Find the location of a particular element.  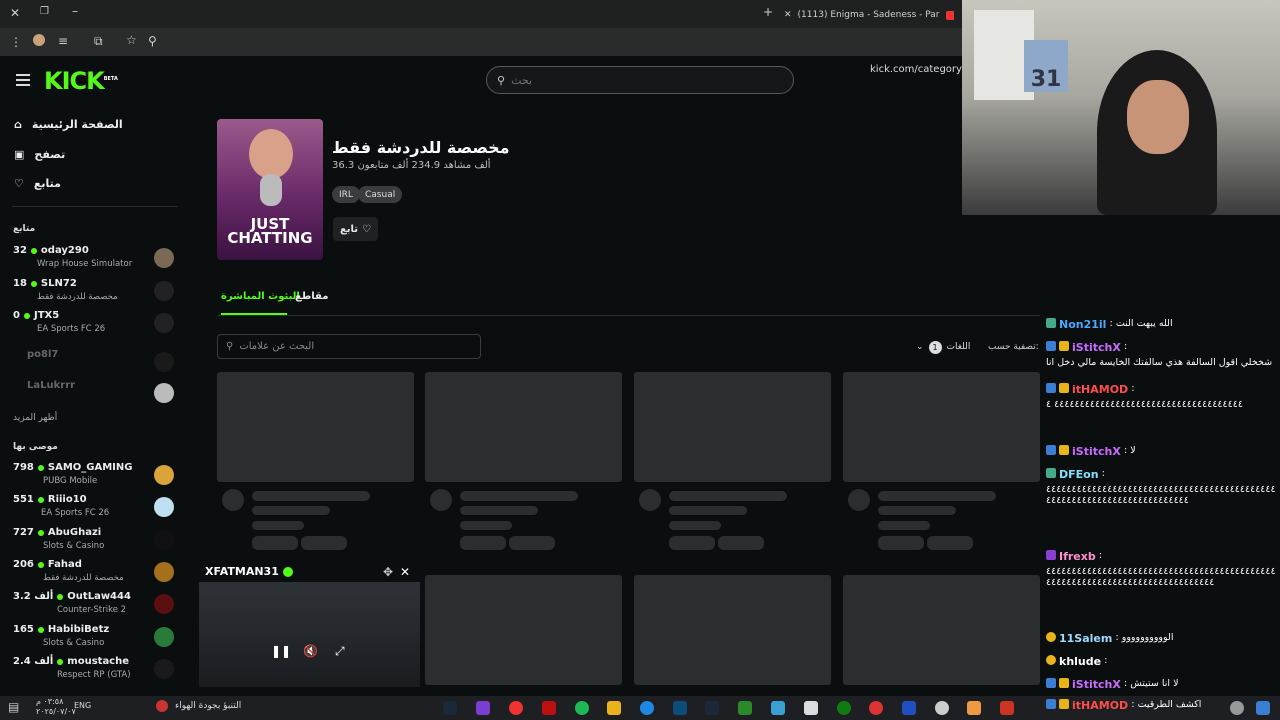

live-dot is located at coordinates (40, 467).